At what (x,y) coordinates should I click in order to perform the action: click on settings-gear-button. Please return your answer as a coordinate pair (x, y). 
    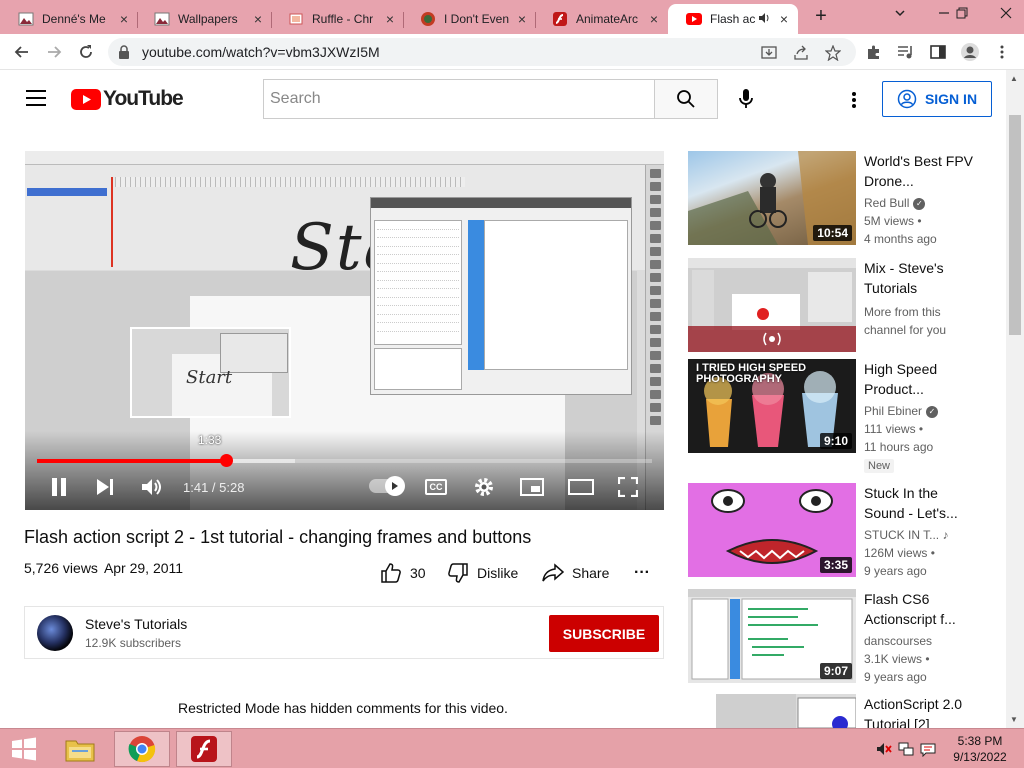
    Looking at the image, I should click on (484, 487).